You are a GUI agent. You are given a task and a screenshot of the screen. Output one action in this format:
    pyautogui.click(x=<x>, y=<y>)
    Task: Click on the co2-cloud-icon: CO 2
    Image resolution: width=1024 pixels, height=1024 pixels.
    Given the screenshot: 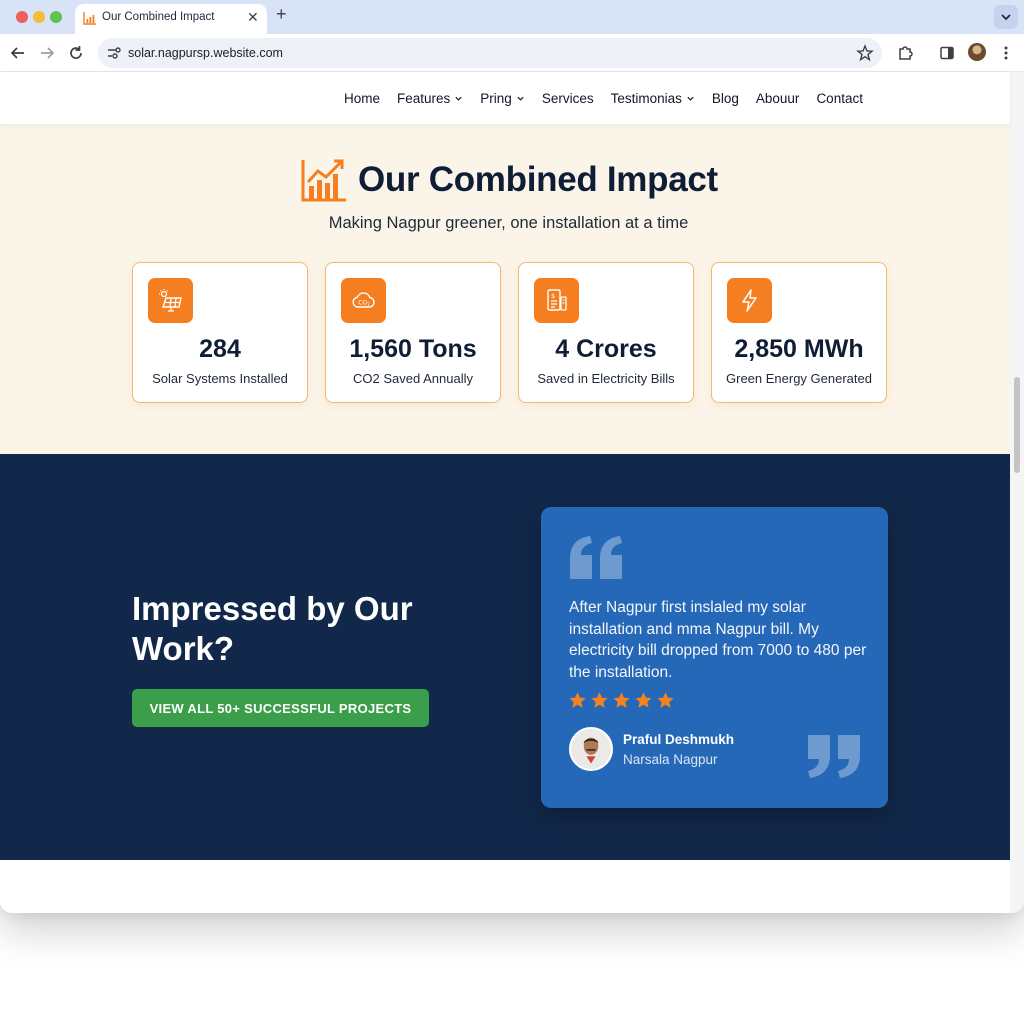 What is the action you would take?
    pyautogui.click(x=363, y=300)
    